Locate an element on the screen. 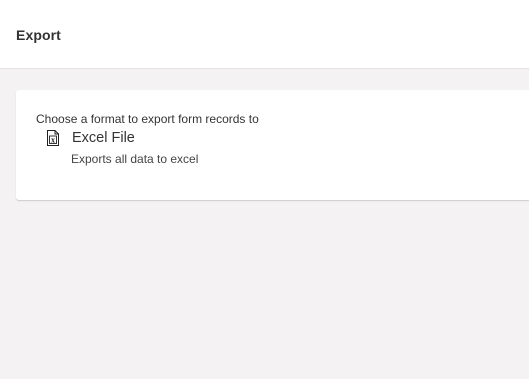 This screenshot has width=529, height=379. excel-file-icon: x is located at coordinates (53, 138).